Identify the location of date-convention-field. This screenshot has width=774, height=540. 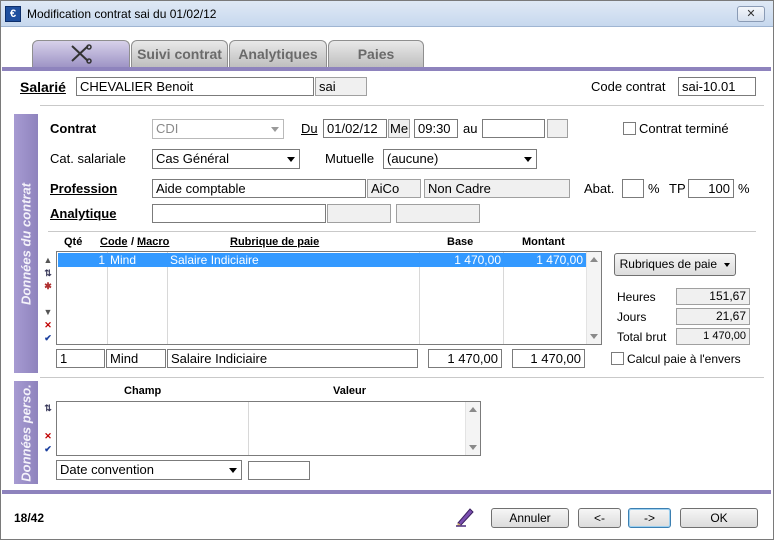
(279, 470).